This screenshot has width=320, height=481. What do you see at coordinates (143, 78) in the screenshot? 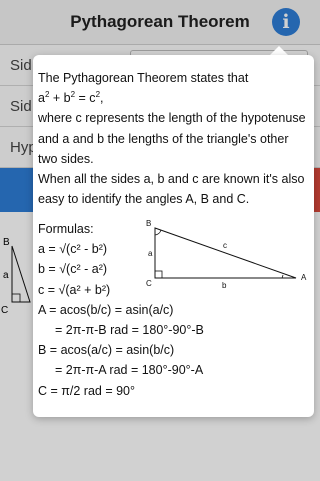
I see `intro-line-1: The Pythagorean Theorem states that` at bounding box center [143, 78].